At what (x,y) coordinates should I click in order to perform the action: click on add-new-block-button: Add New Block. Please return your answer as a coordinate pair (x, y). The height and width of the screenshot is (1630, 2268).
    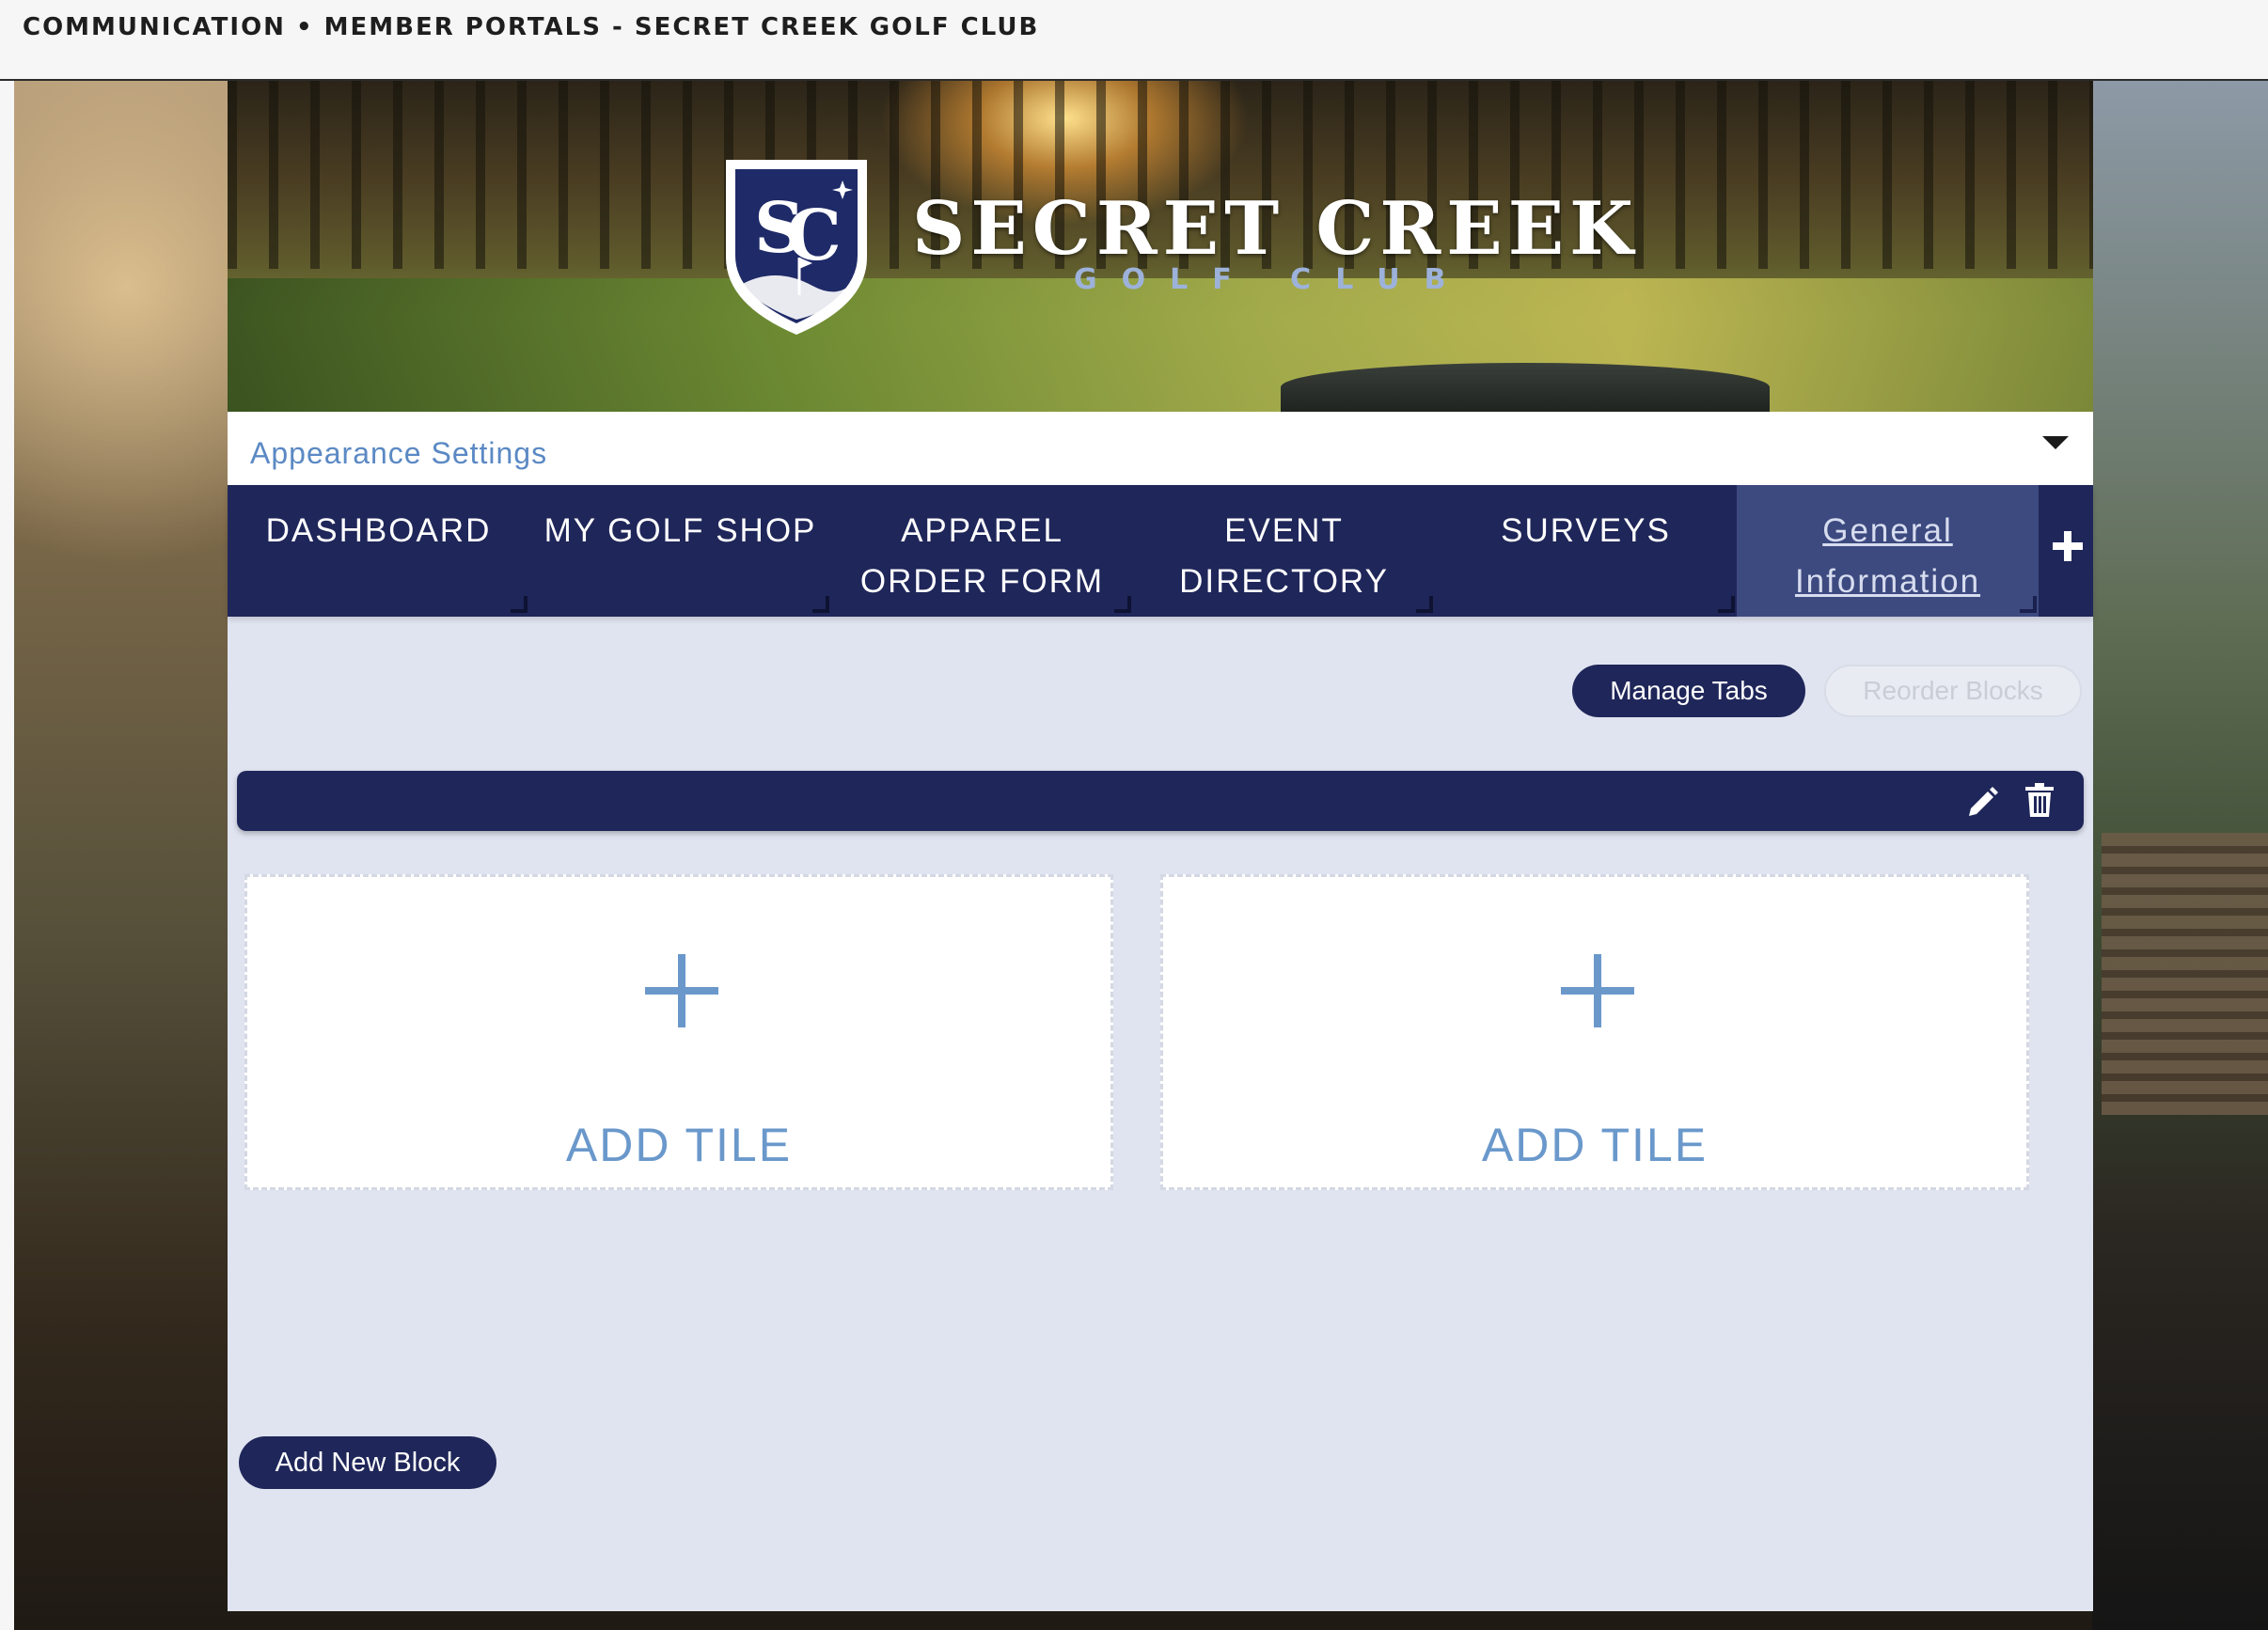
    Looking at the image, I should click on (367, 1463).